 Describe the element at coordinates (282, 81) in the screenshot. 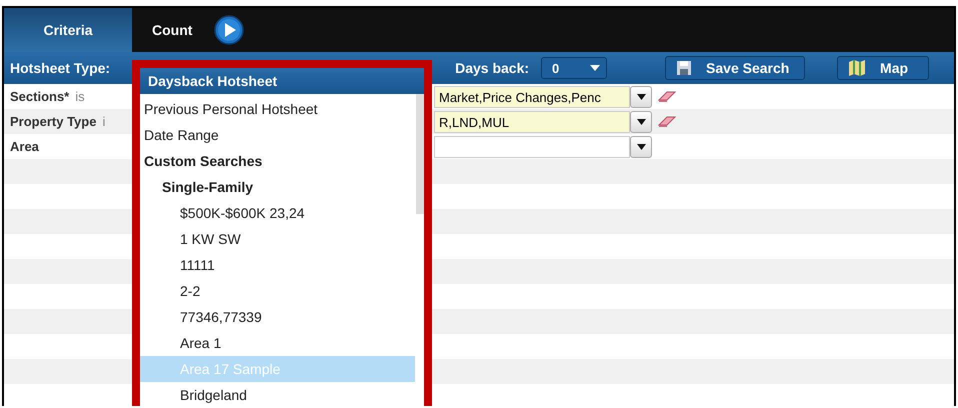

I see `hotsheet-type-select: Daysback Hotsheet` at that location.